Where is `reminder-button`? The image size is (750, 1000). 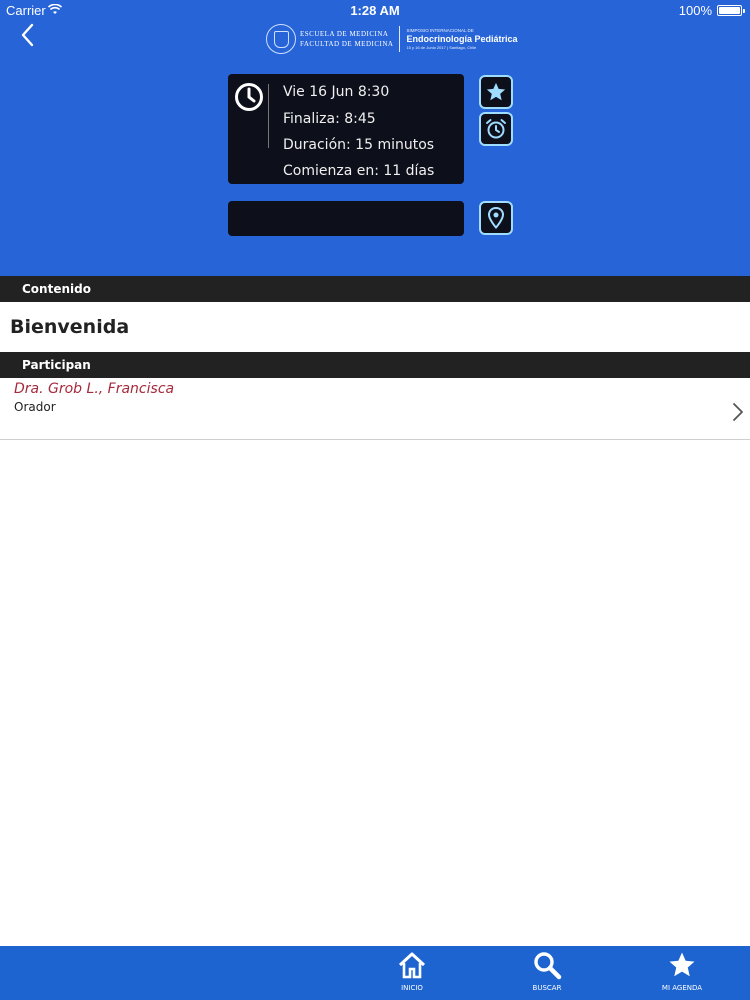
reminder-button is located at coordinates (496, 129).